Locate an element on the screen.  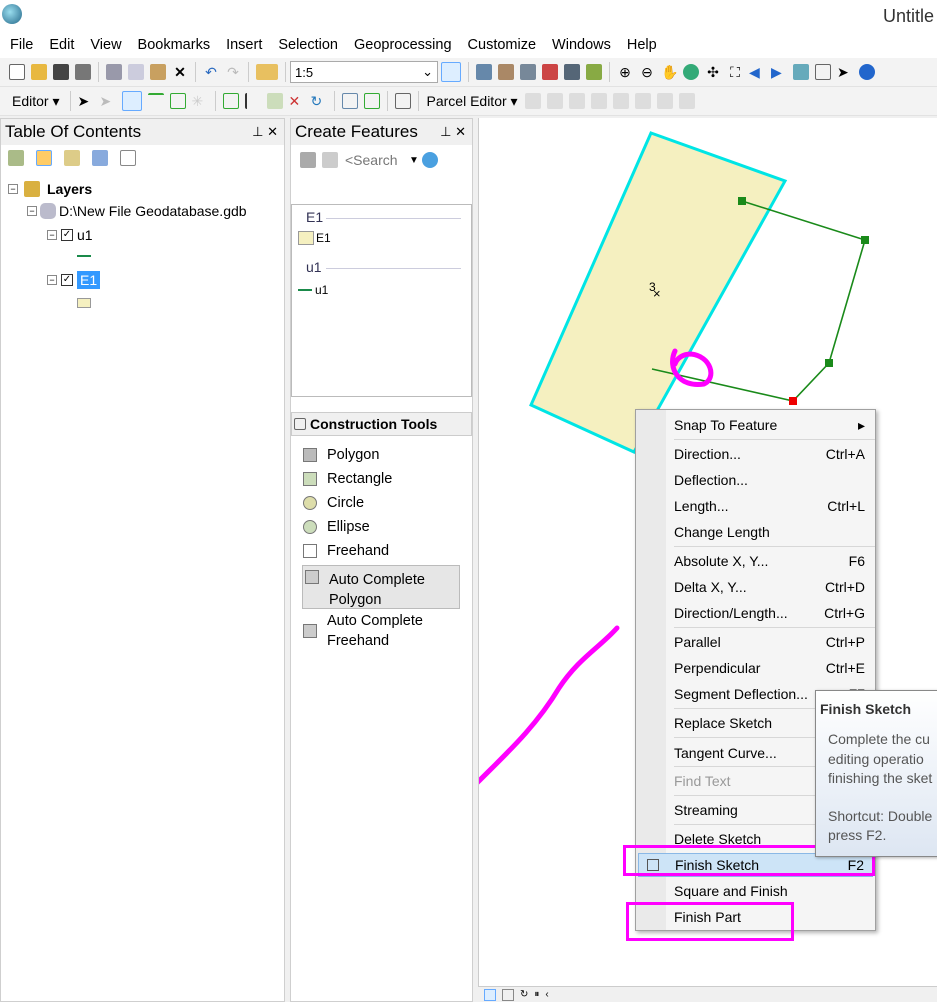
catalog-icon is located at coordinates (506, 72).